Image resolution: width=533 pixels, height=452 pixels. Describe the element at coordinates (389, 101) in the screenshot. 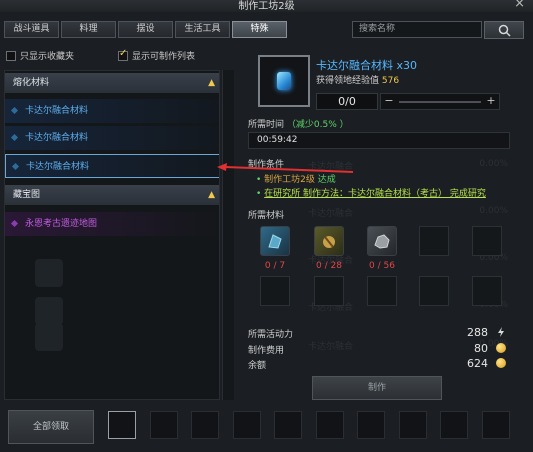

I see `minus-icon: −` at that location.